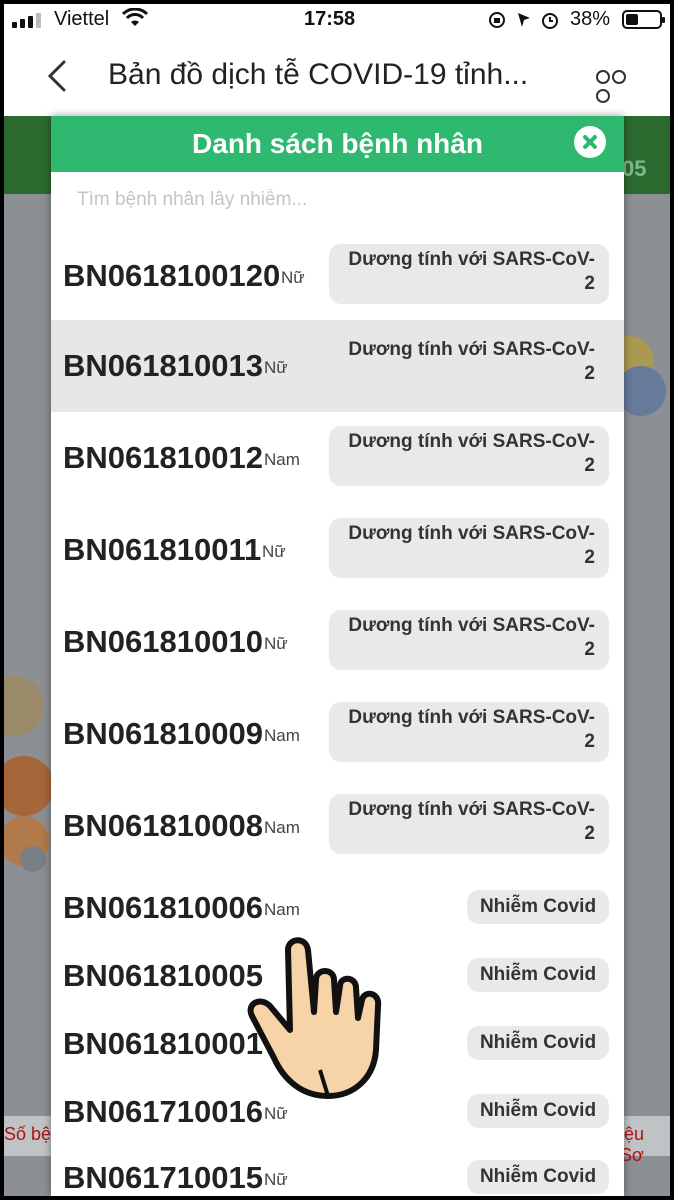  I want to click on status-icons, so click(523, 20).